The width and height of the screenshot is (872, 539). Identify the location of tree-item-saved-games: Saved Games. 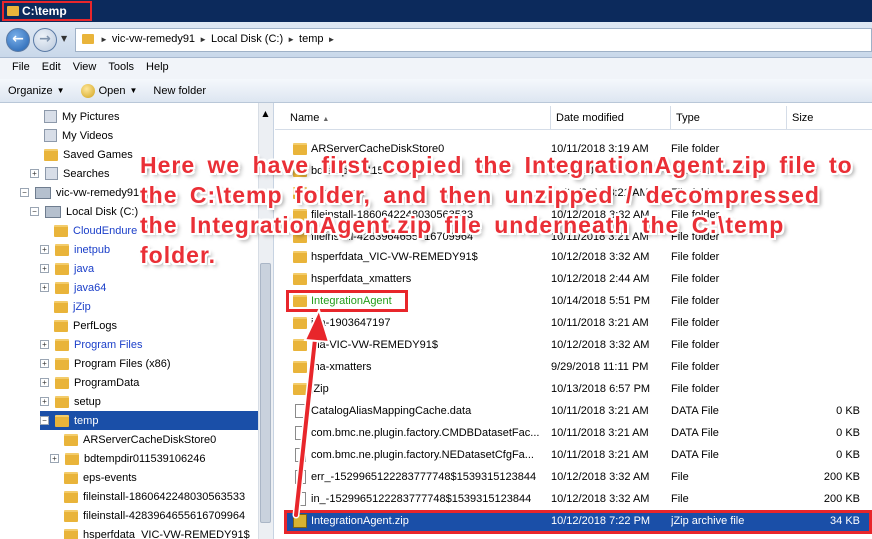
(88, 154).